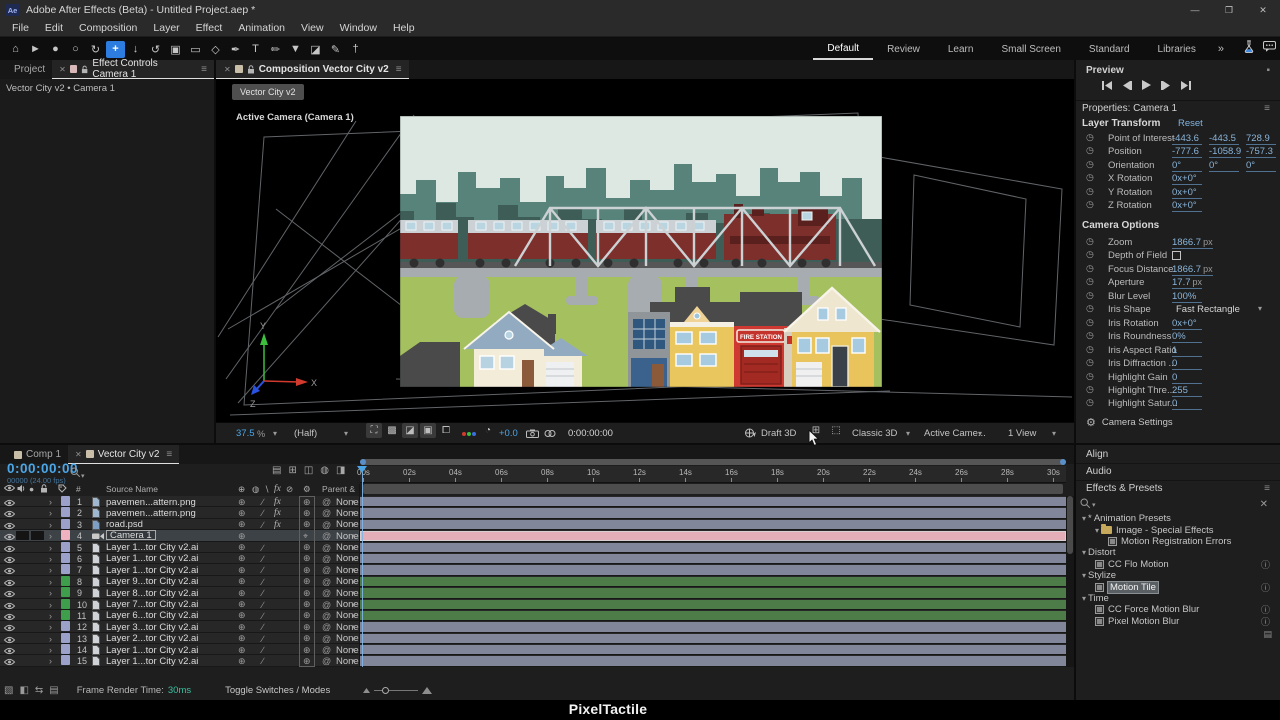  I want to click on play-button, so click(1146, 86).